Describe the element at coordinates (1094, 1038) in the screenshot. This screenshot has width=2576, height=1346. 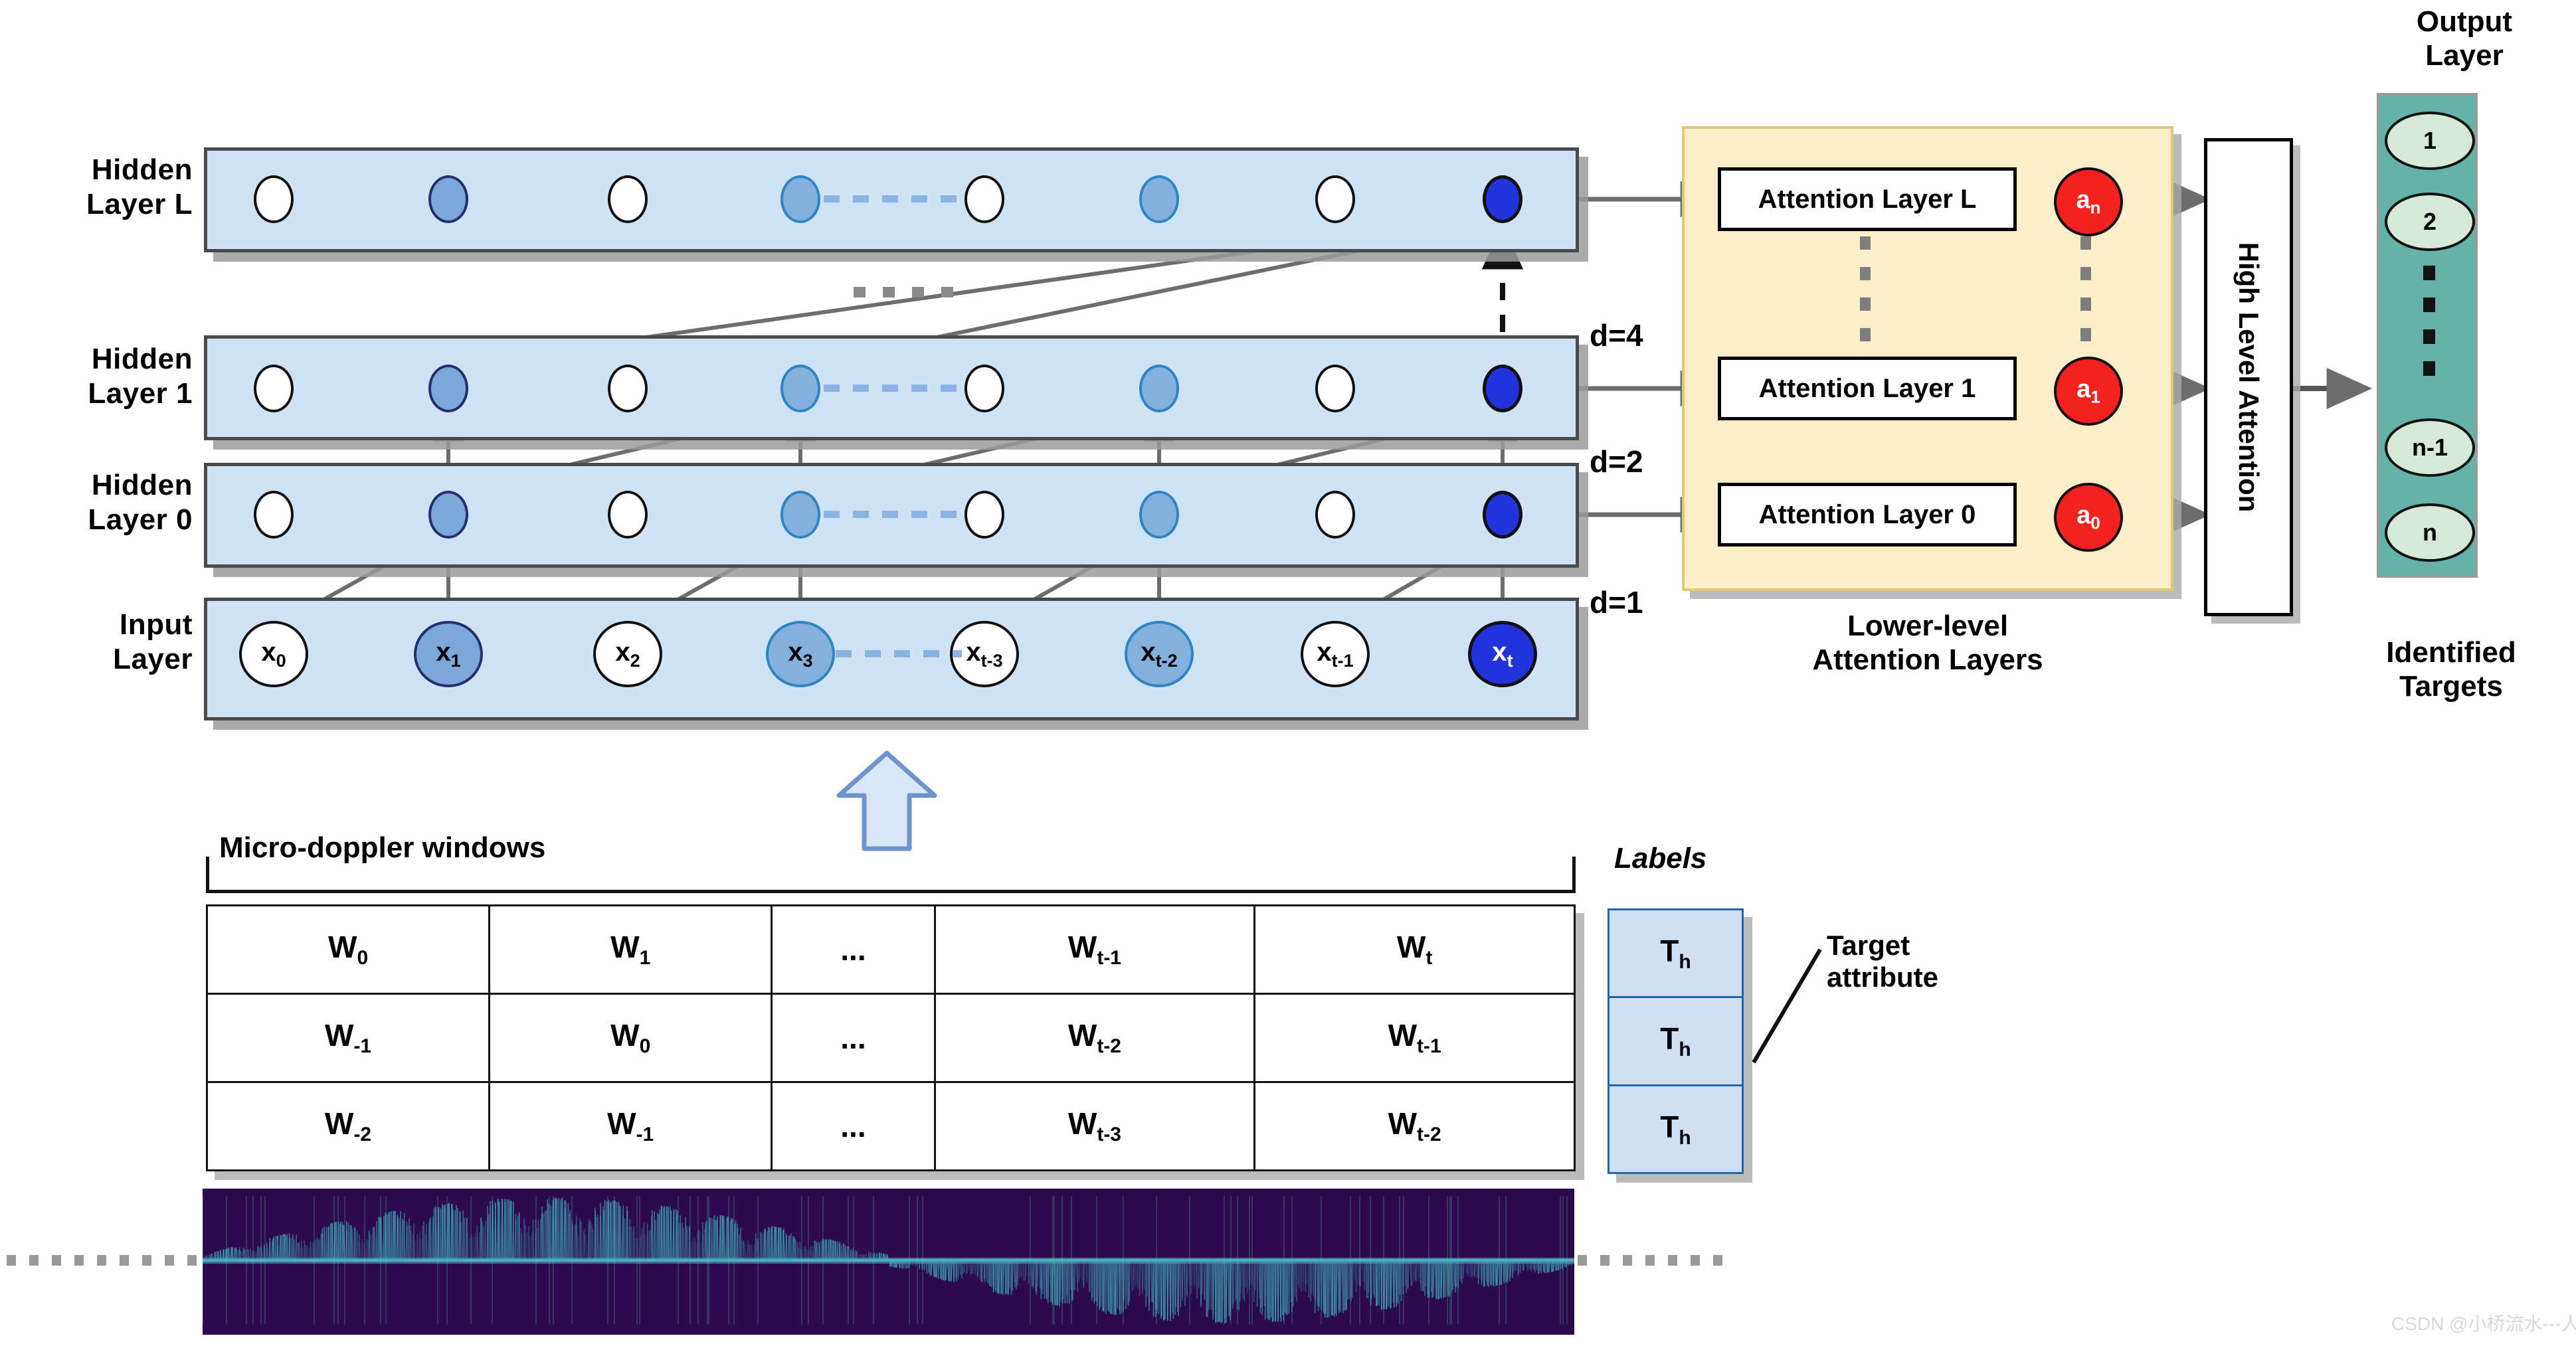
I see `windows-cell-r1-c3: Wt-2` at that location.